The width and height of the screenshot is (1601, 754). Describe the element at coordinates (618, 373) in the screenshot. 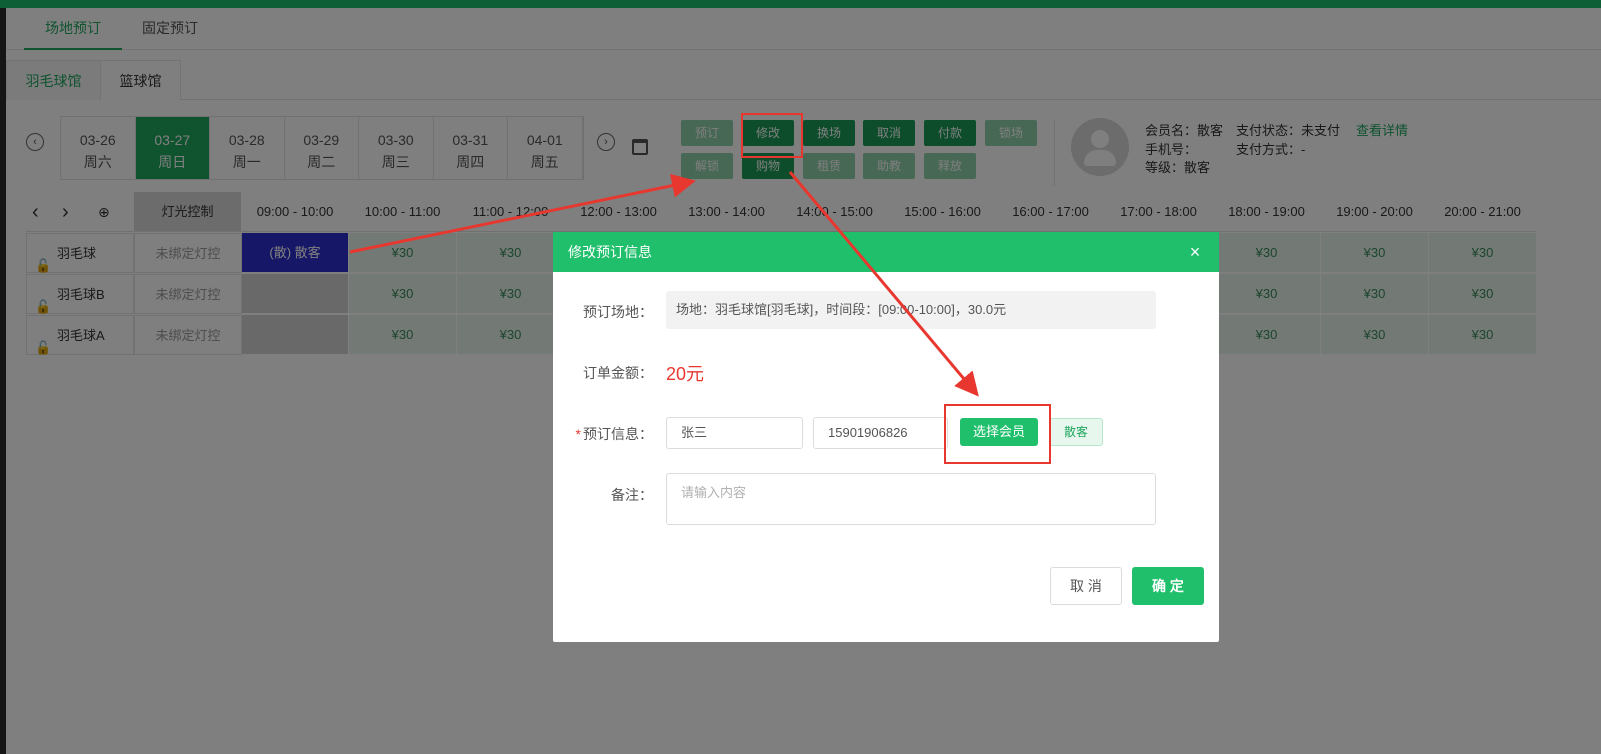

I see `amount-label: 订单金额：` at that location.